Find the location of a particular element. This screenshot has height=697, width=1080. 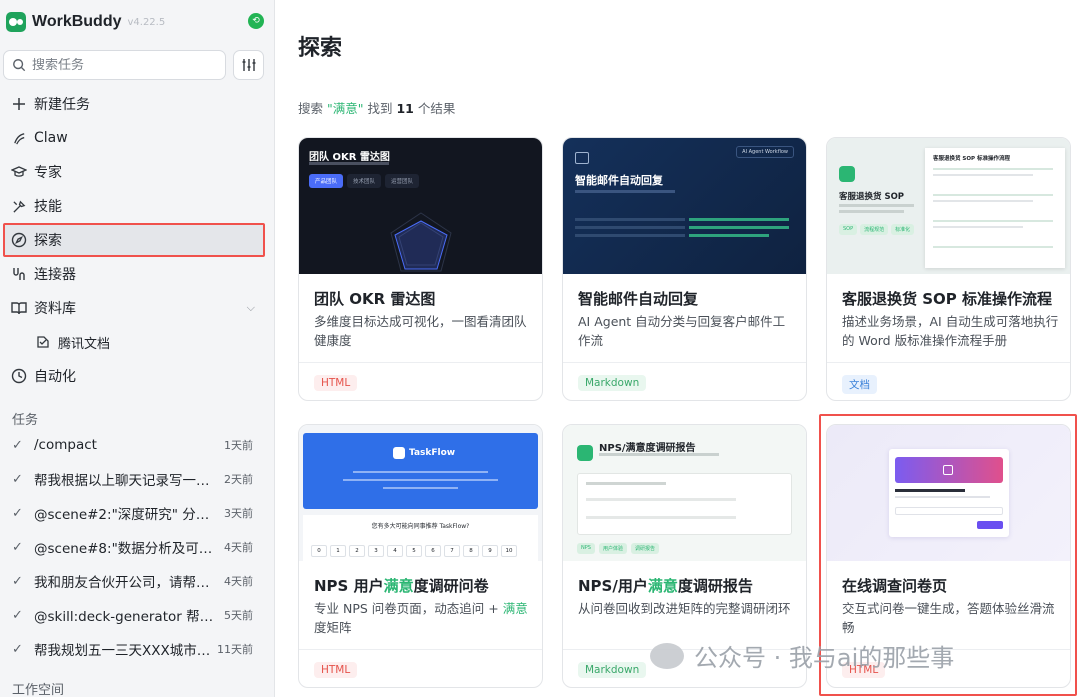

filter-button is located at coordinates (248, 65).